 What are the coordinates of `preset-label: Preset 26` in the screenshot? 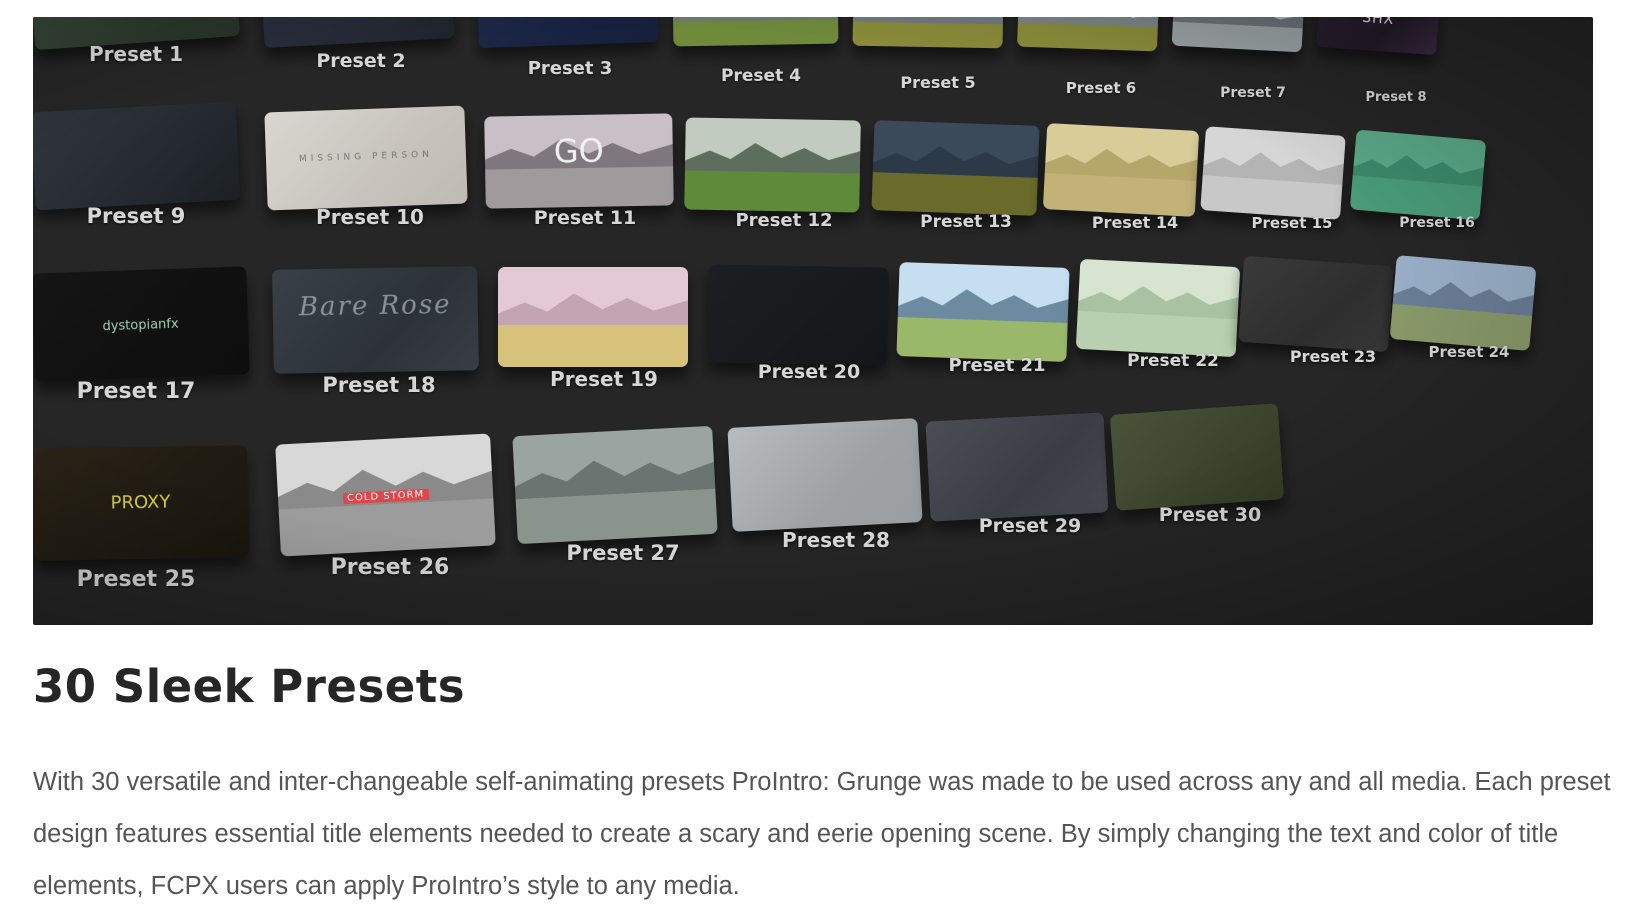 It's located at (390, 567).